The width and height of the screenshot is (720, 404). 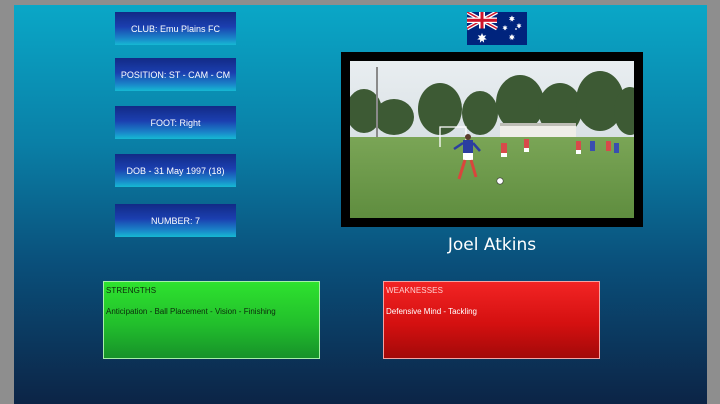 I want to click on strengths-heading: STRENGTHS, so click(x=131, y=290).